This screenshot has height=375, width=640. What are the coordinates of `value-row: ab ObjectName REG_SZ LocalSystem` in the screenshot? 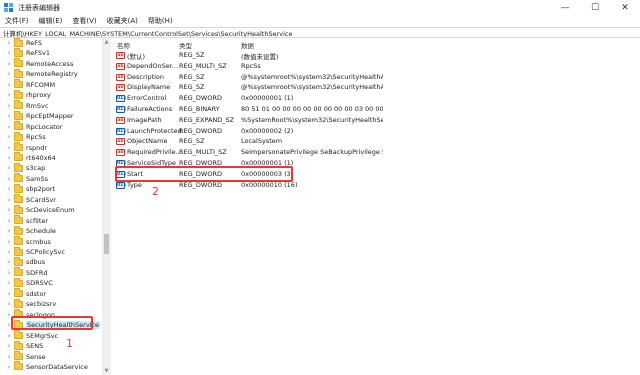 It's located at (376, 141).